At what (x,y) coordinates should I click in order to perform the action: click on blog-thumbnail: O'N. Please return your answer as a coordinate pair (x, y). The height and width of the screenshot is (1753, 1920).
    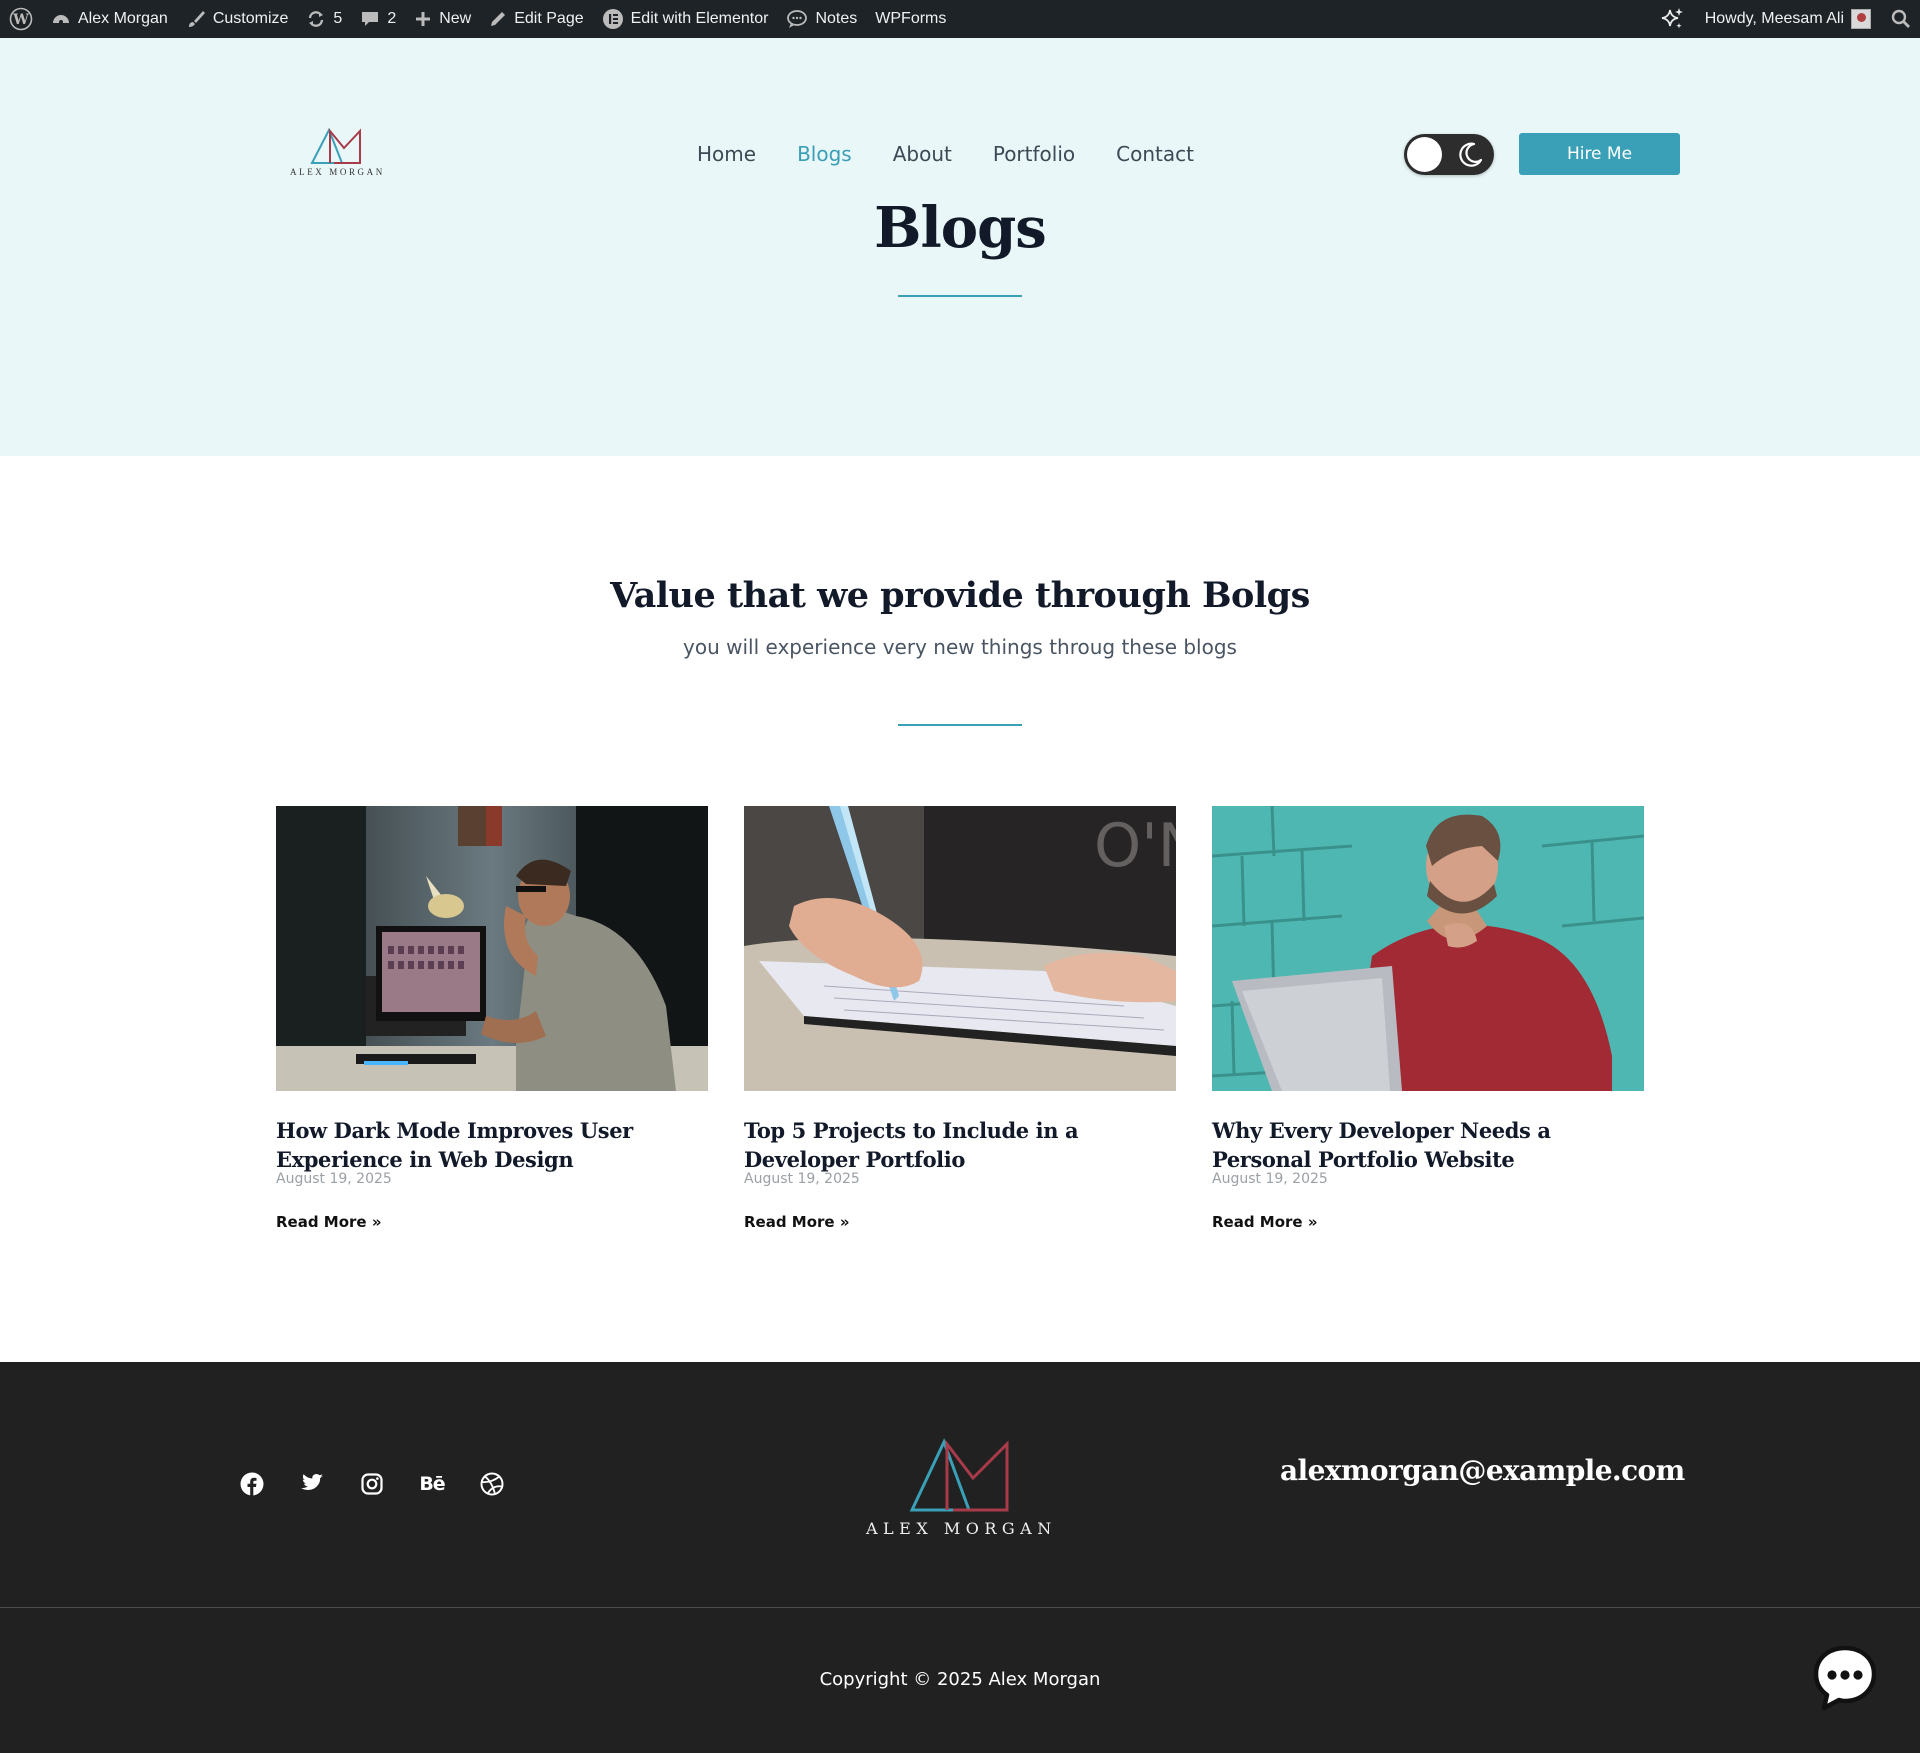
    Looking at the image, I should click on (960, 948).